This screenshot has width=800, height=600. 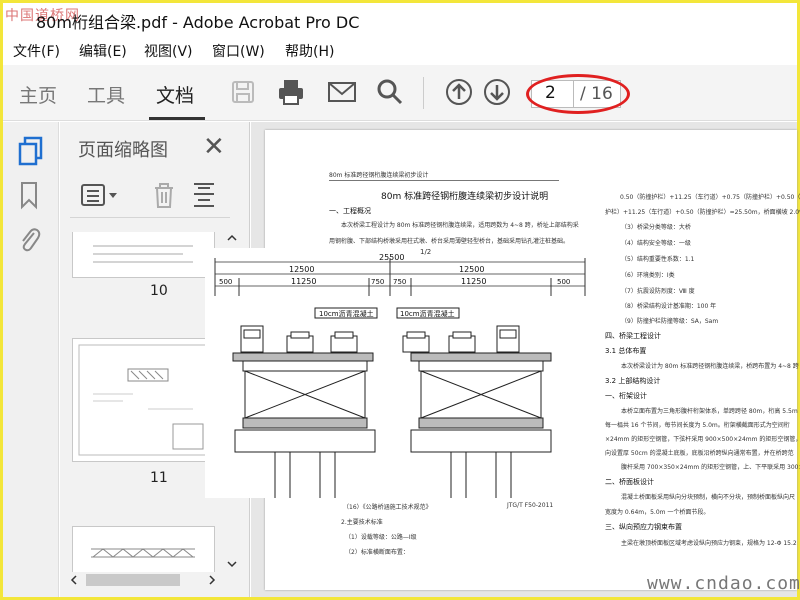 I want to click on doc-right-line: （7）抗震设防烈度：Ⅷ 度, so click(x=658, y=291).